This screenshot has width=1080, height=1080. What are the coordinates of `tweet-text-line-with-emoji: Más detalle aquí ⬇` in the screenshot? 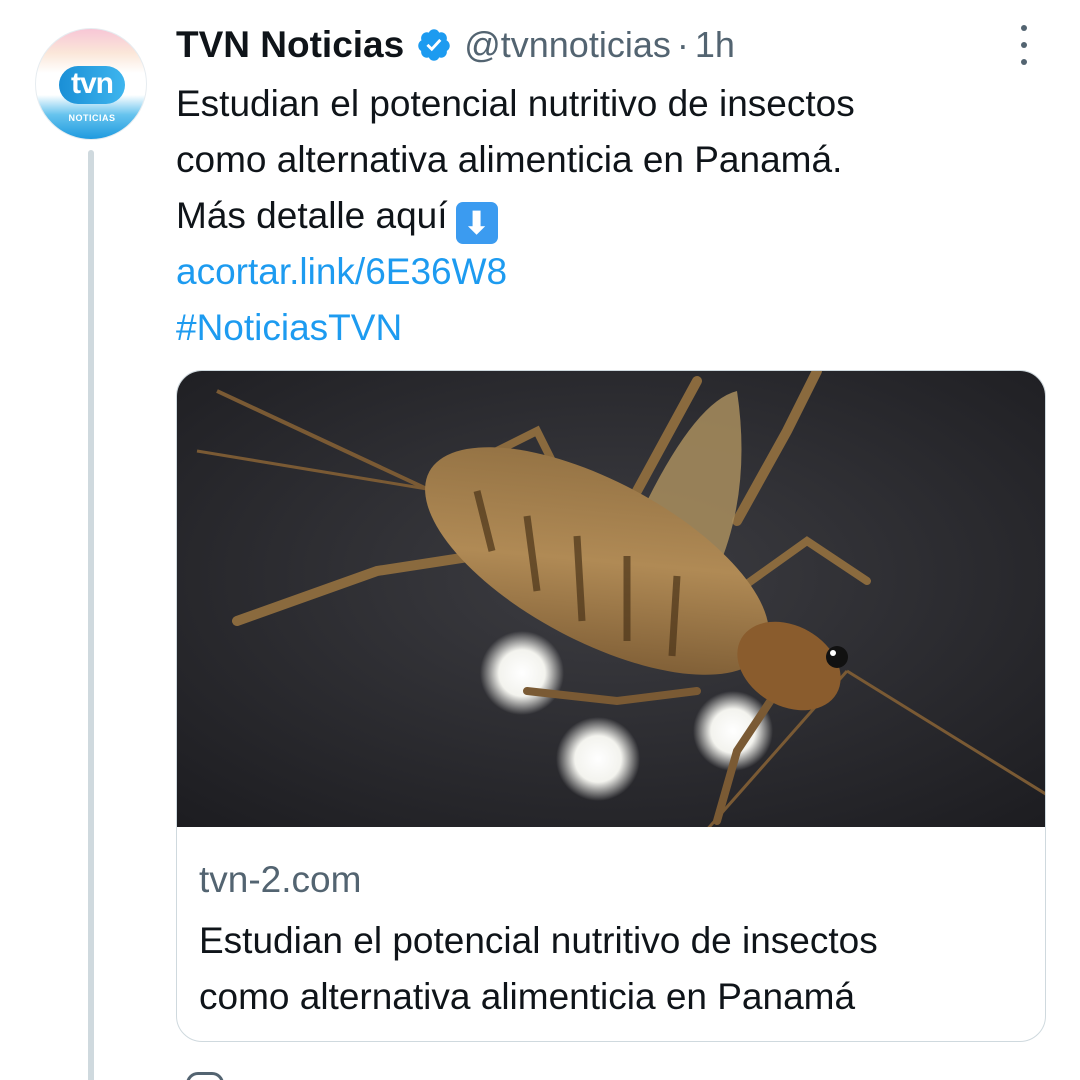 It's located at (606, 216).